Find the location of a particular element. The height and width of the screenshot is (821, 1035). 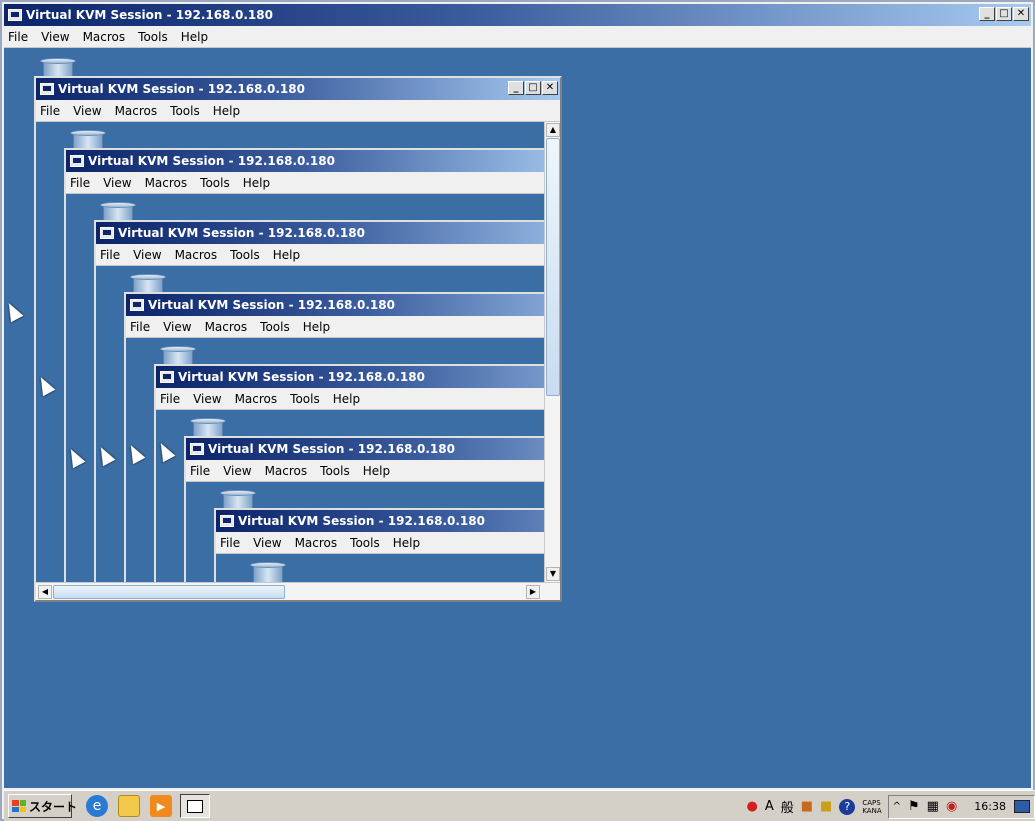

caps-label: CAPS is located at coordinates (871, 802).